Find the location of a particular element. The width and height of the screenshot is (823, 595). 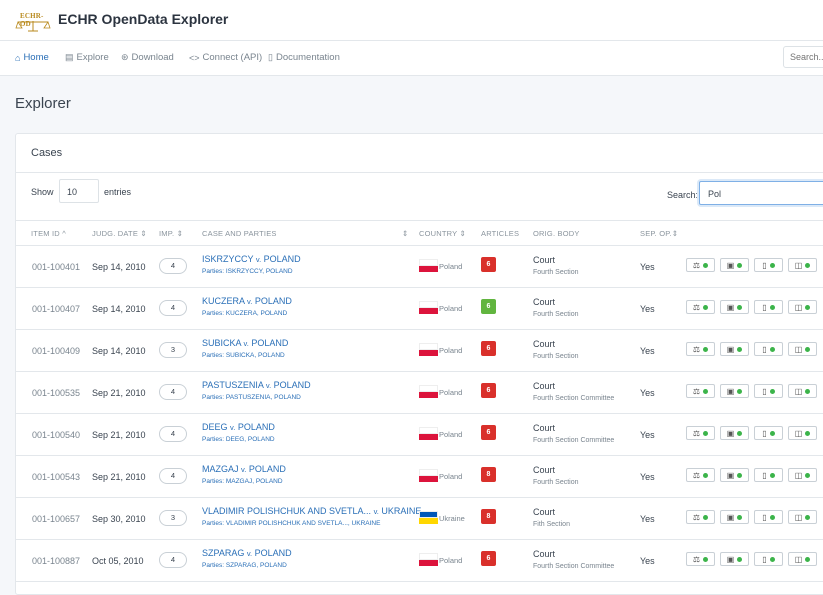

case-title-link: SZPARAG v. POLAND is located at coordinates (247, 553).